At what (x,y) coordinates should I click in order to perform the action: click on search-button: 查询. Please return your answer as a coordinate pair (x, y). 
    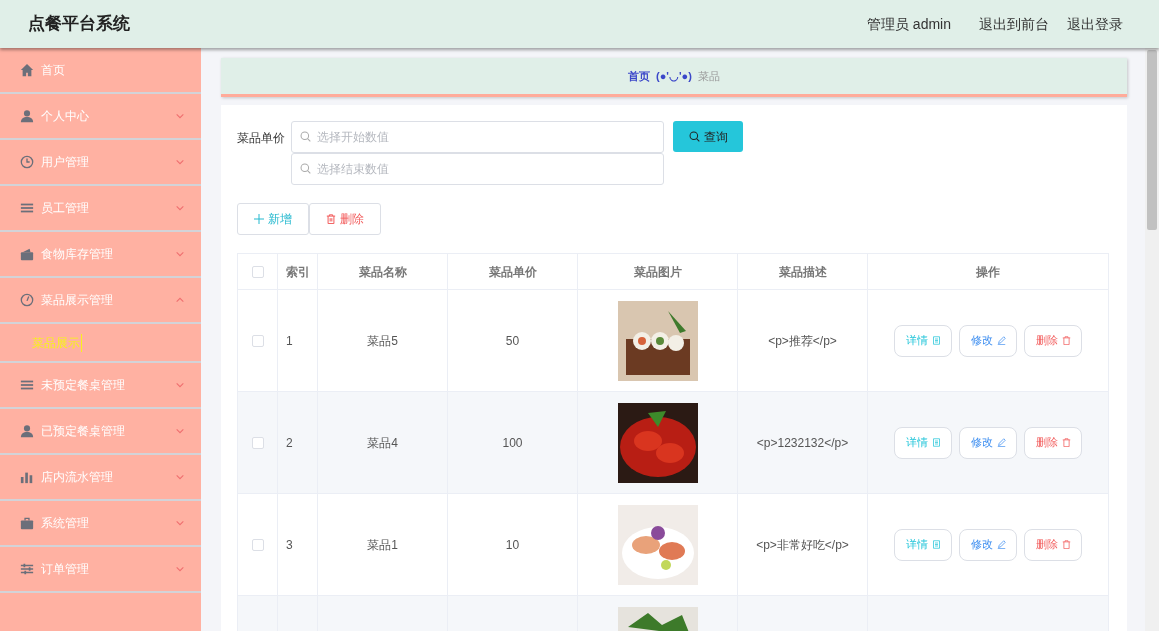
    Looking at the image, I should click on (708, 136).